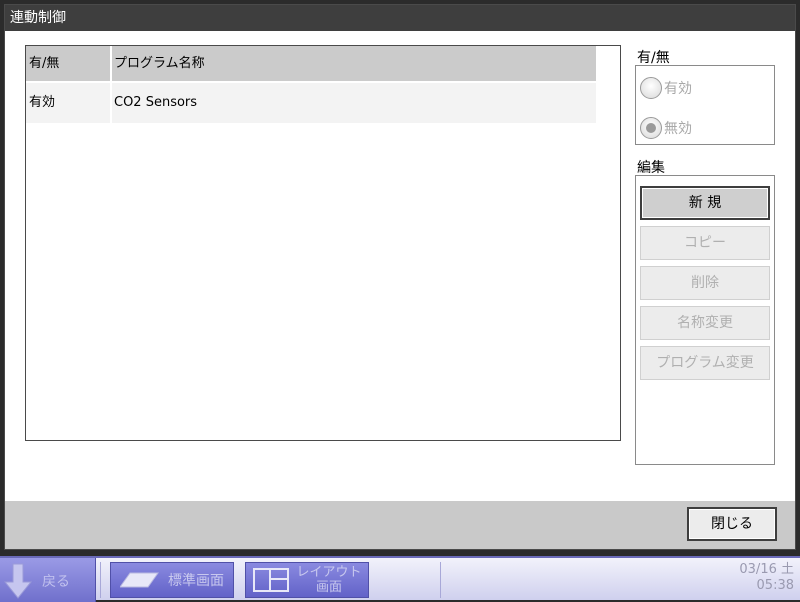 The image size is (800, 602). I want to click on down-arrow-icon, so click(18, 581).